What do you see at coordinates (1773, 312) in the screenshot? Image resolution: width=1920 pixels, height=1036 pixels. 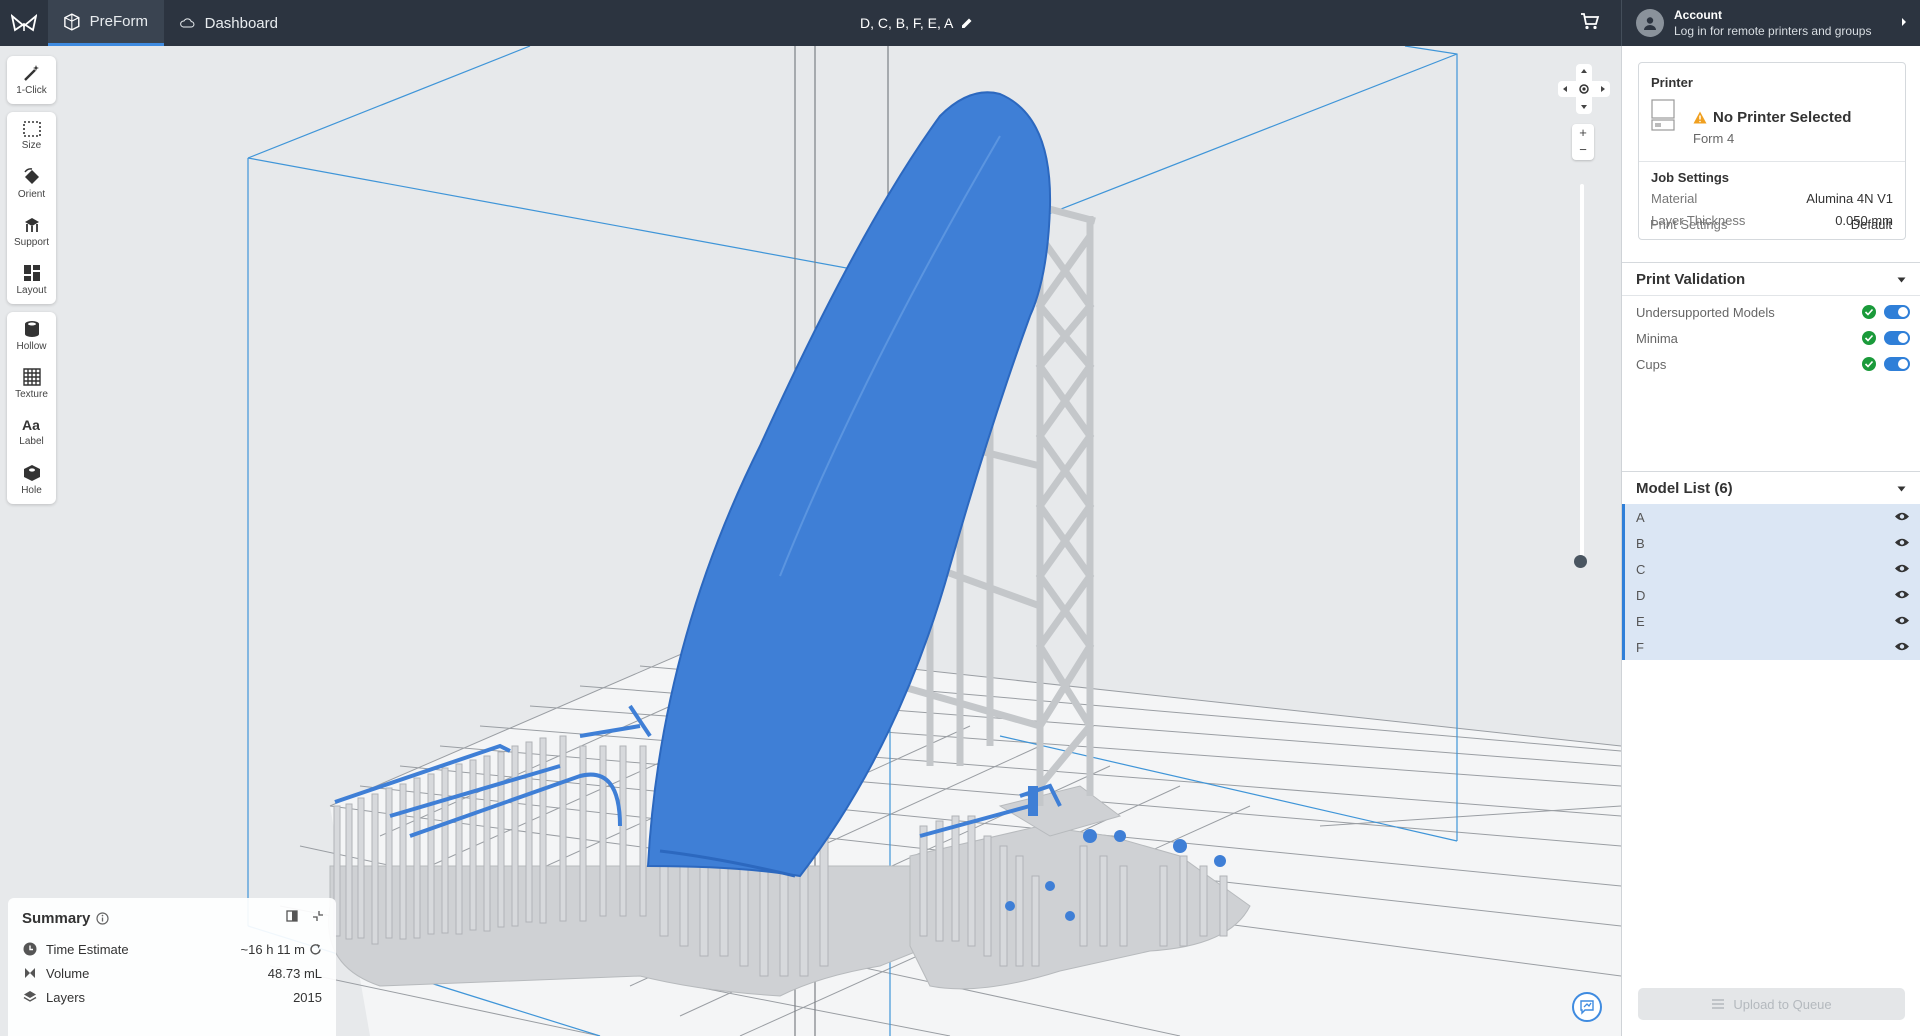 I see `validation-row-undersupported: Undersupported Models` at bounding box center [1773, 312].